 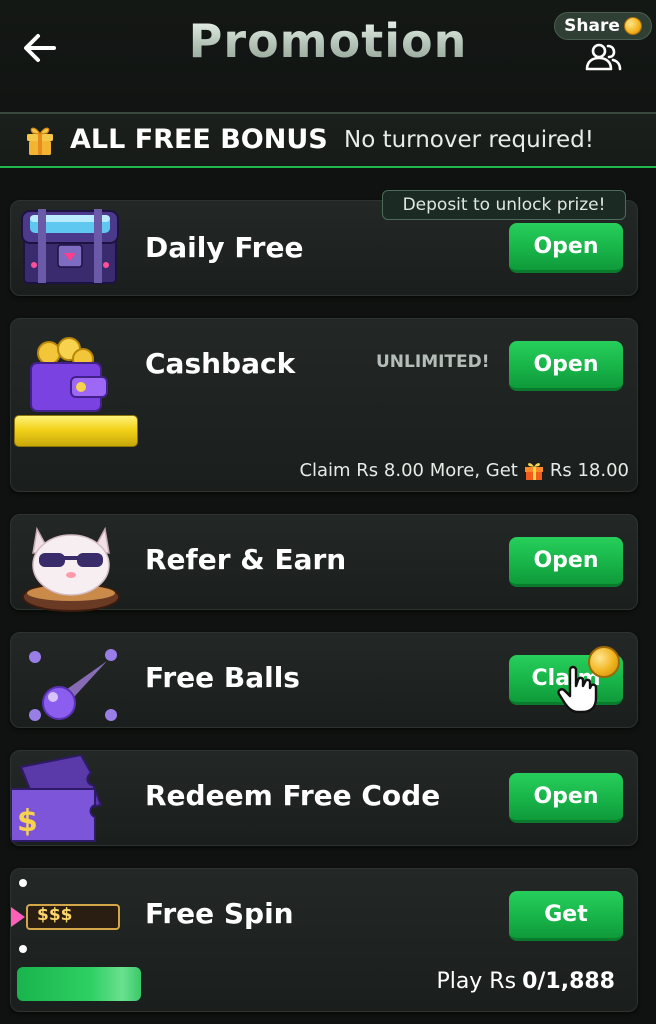 What do you see at coordinates (592, 26) in the screenshot?
I see `share-label: Share` at bounding box center [592, 26].